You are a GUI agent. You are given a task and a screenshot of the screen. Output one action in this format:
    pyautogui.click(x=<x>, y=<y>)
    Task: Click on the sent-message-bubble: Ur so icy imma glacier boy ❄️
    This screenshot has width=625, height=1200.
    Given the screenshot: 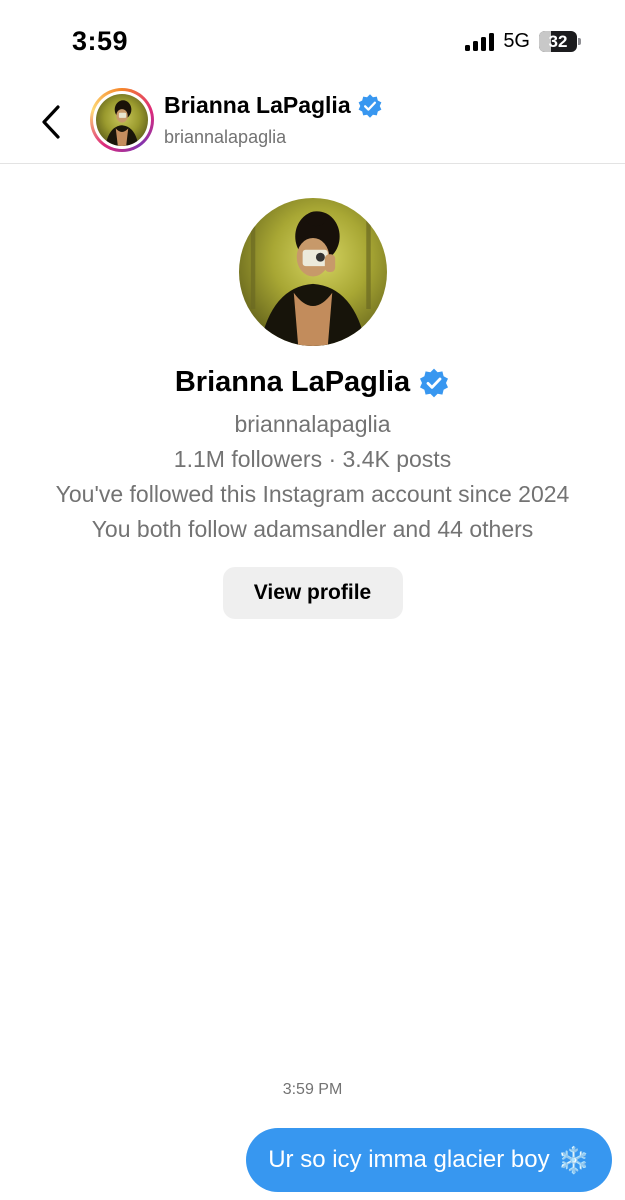 What is the action you would take?
    pyautogui.click(x=429, y=1160)
    